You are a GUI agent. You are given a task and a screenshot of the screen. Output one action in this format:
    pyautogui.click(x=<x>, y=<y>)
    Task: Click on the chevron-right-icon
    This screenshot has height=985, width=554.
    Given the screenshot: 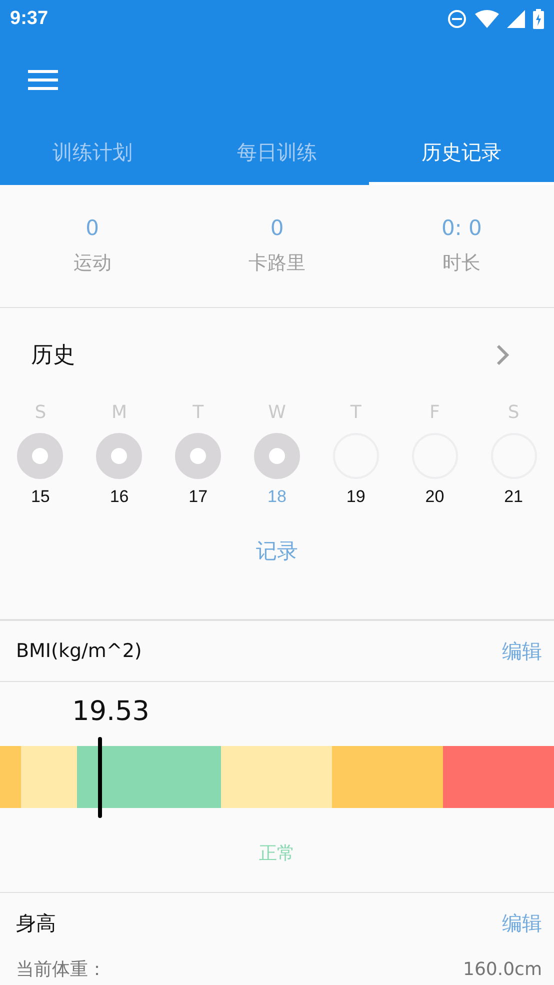 What is the action you would take?
    pyautogui.click(x=503, y=355)
    